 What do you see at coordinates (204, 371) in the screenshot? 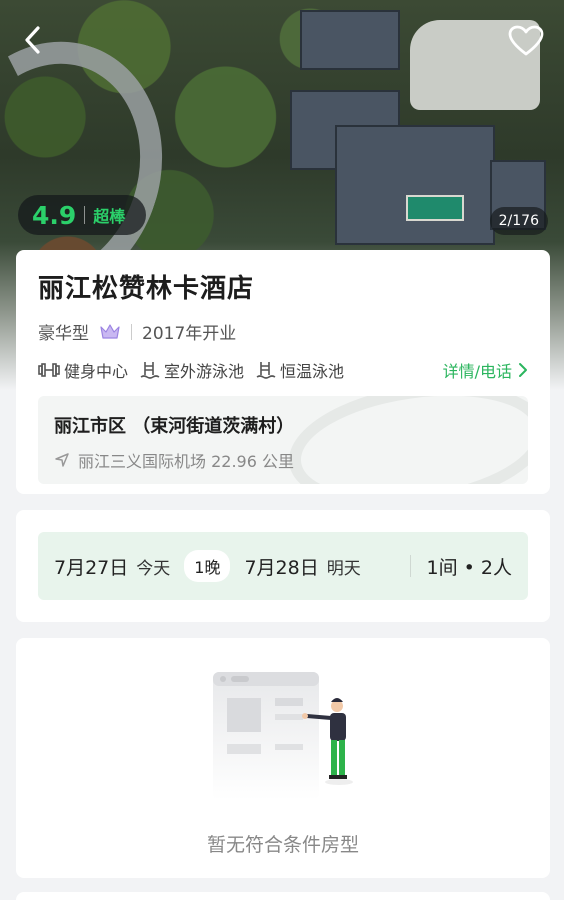
I see `facility-label: 室外游泳池` at bounding box center [204, 371].